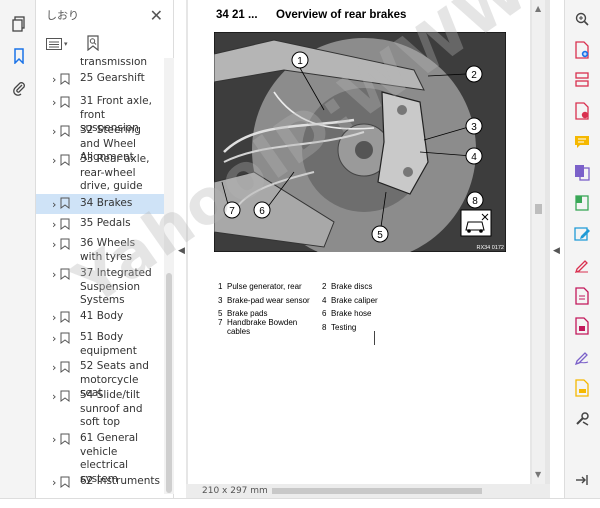 The width and height of the screenshot is (600, 508). Describe the element at coordinates (582, 265) in the screenshot. I see `fill-sign-icon` at that location.